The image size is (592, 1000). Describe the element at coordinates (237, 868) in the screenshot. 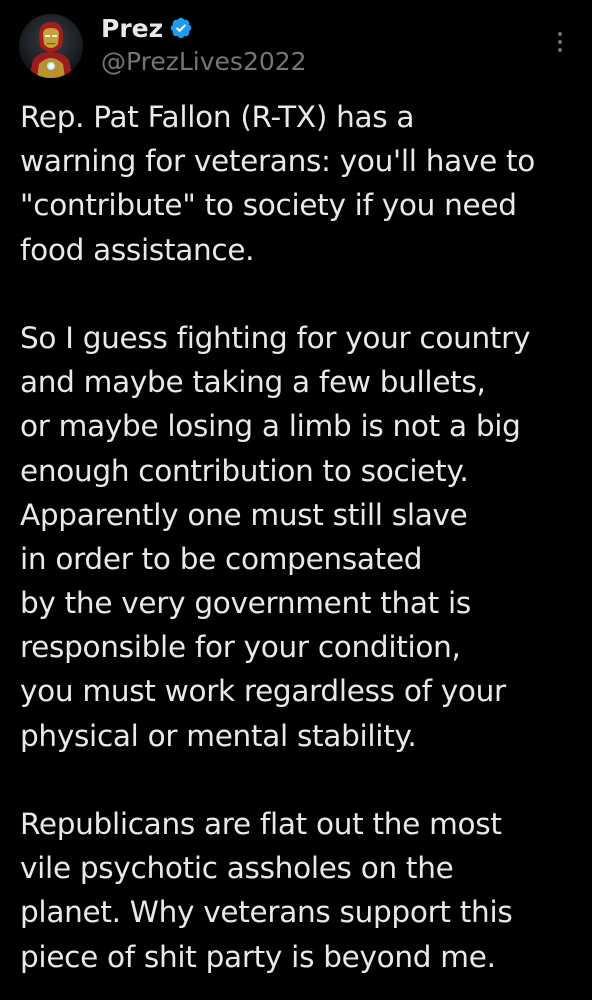

I see `tweet-line: vile psychotic assholes on the` at that location.